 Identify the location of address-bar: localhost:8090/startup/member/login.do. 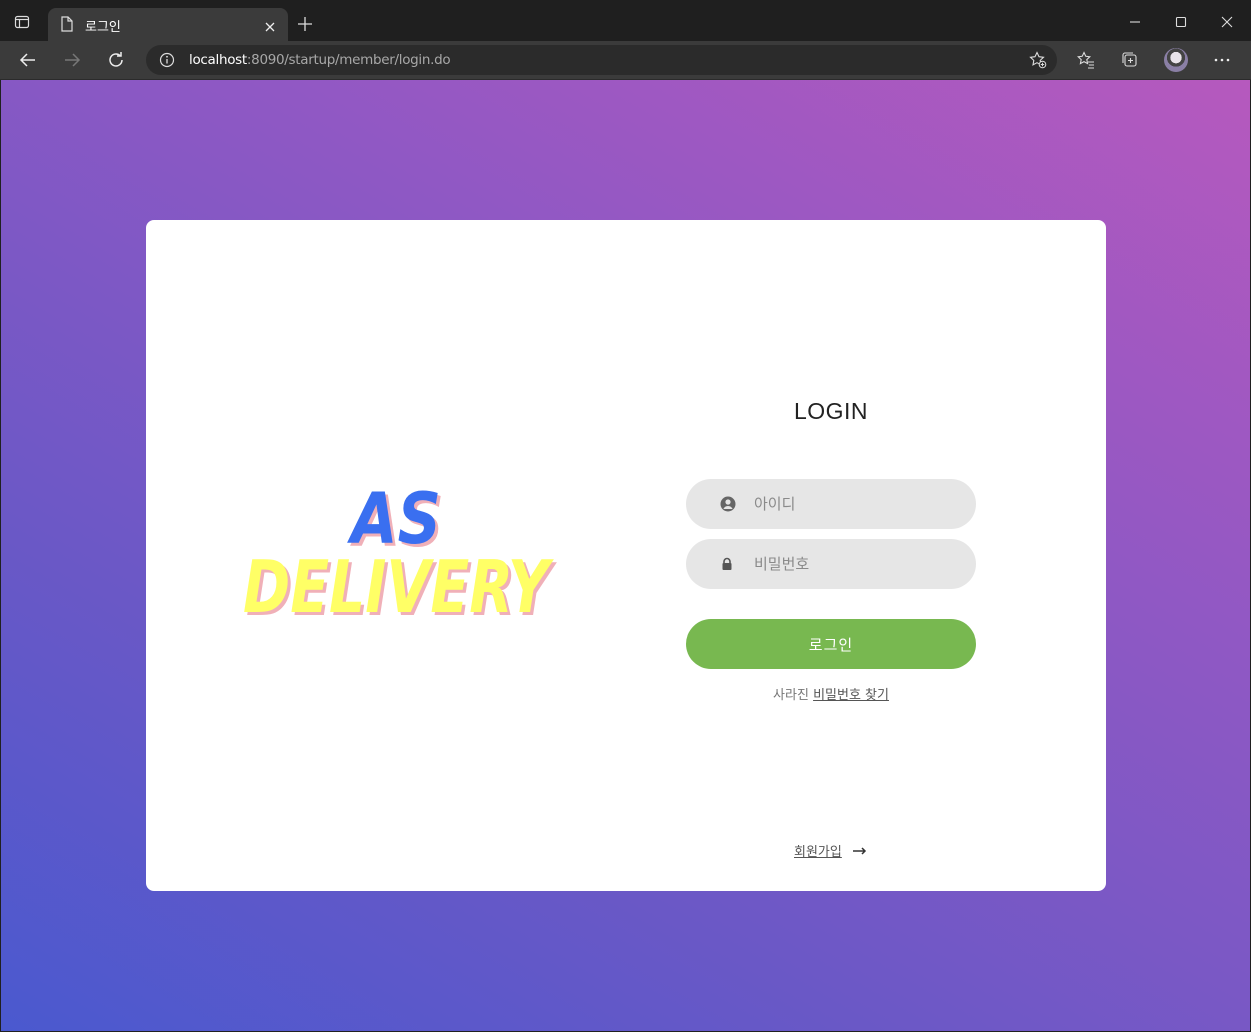
(601, 60).